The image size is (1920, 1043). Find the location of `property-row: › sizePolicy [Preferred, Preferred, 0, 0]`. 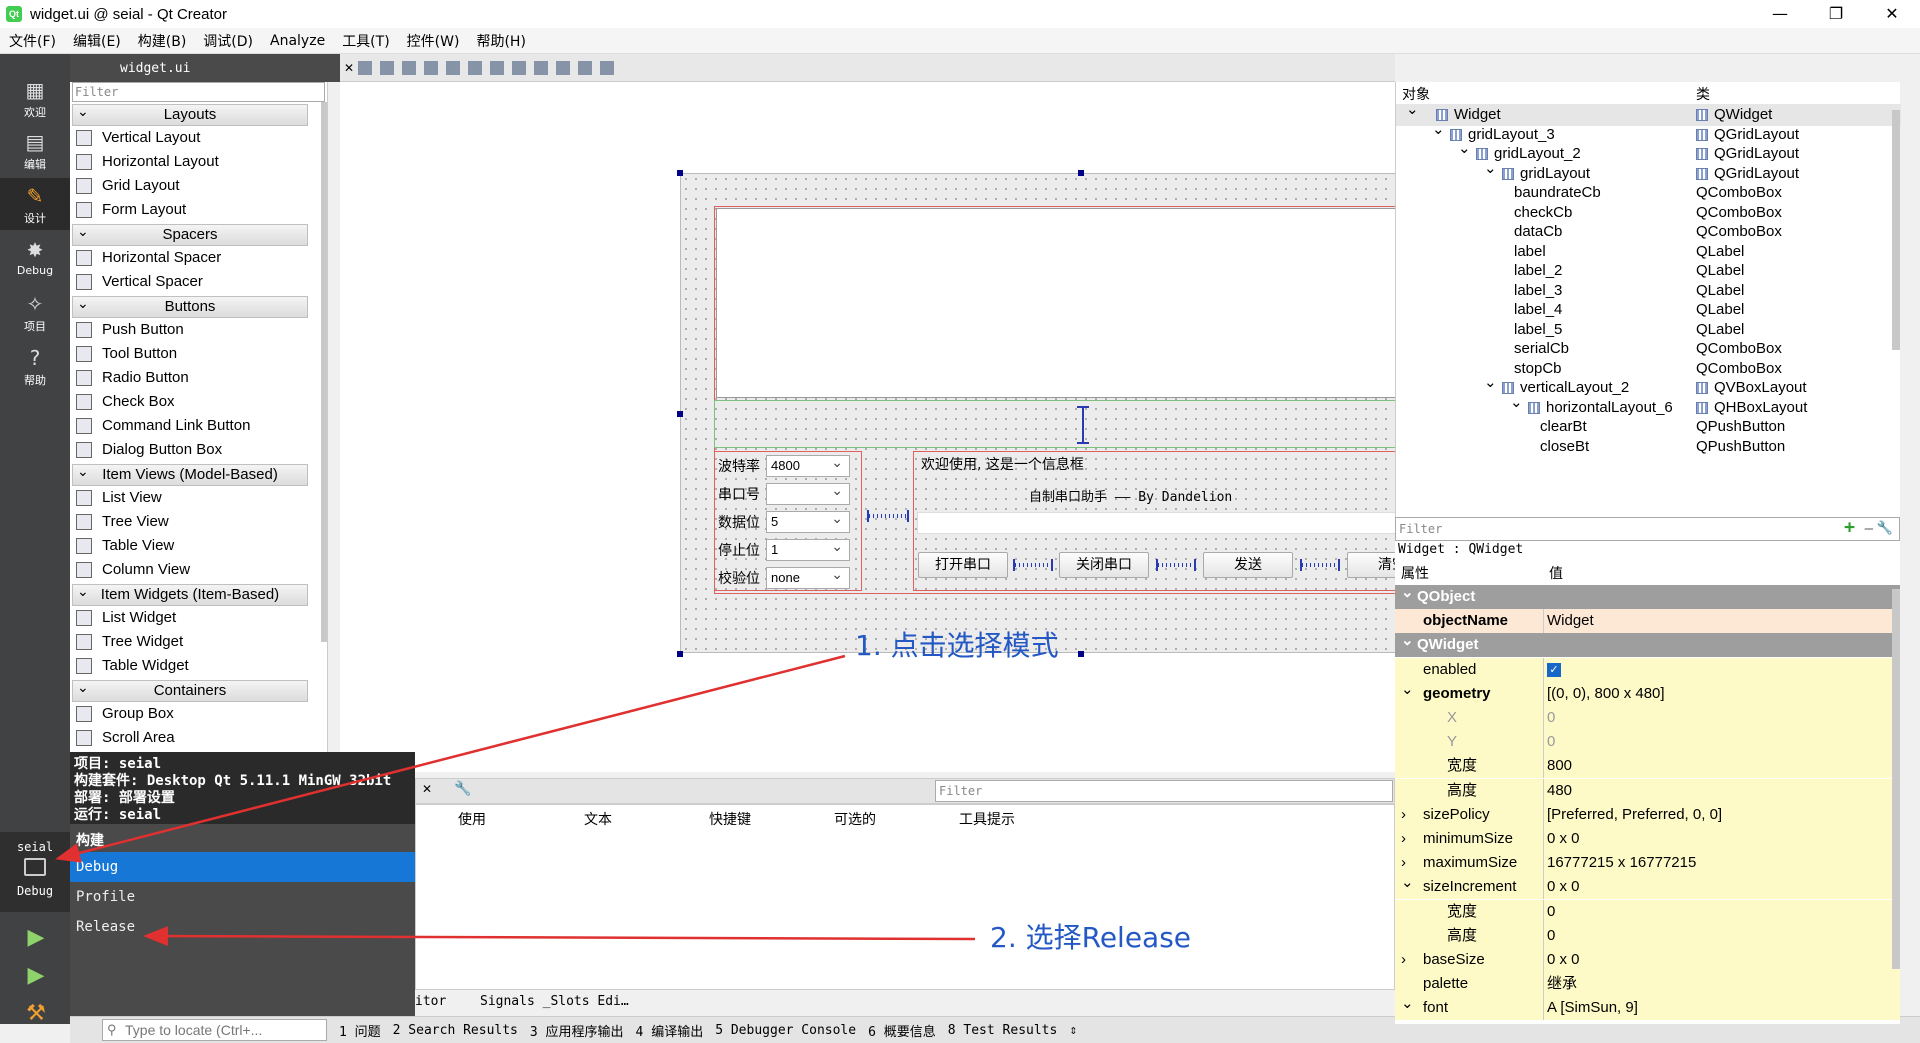

property-row: › sizePolicy [Preferred, Preferred, 0, 0] is located at coordinates (1647, 814).